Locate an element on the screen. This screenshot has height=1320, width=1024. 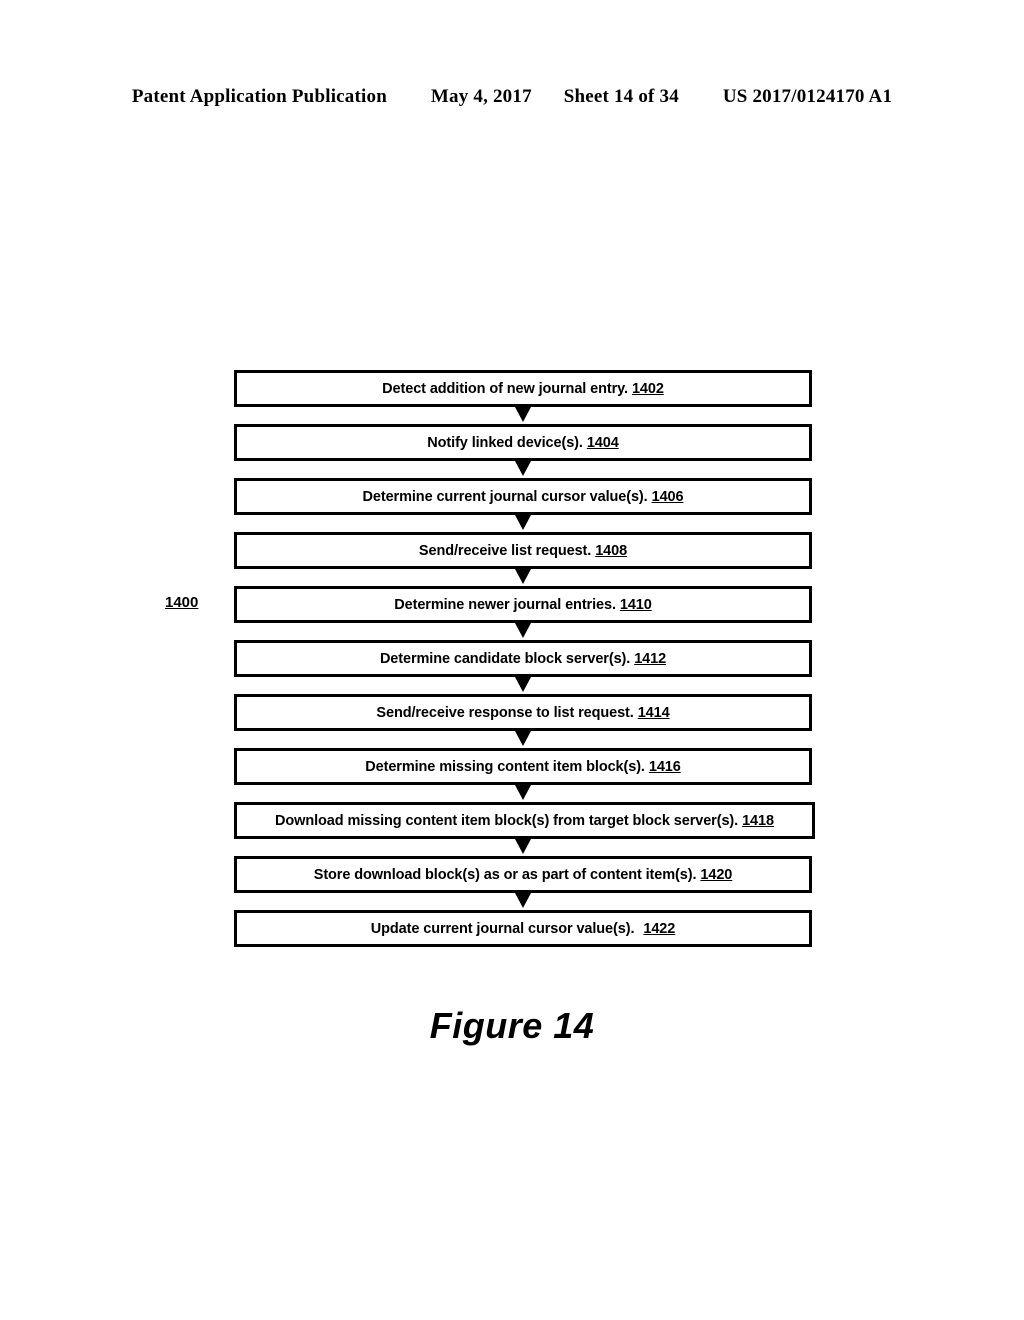
flowchart-step-label: Determine newer journal entries. is located at coordinates (505, 604).